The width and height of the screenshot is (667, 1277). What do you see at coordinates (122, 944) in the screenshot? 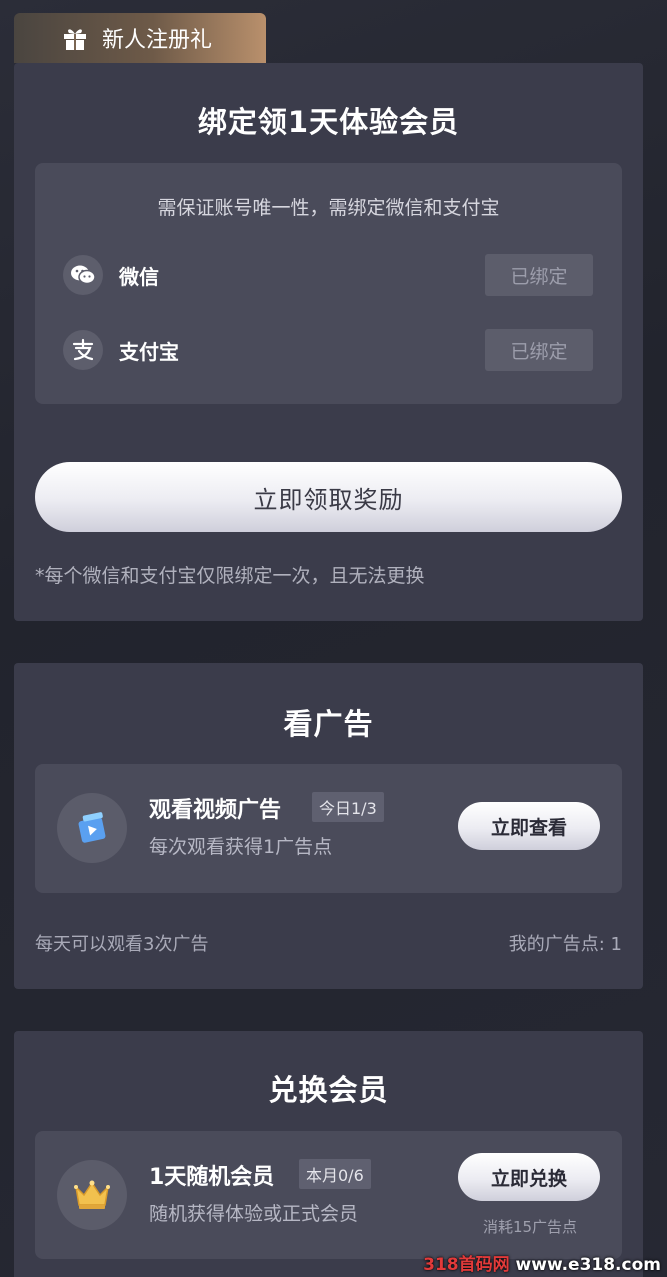
I see `ad-daily-limit: 每天可以观看3次广告` at bounding box center [122, 944].